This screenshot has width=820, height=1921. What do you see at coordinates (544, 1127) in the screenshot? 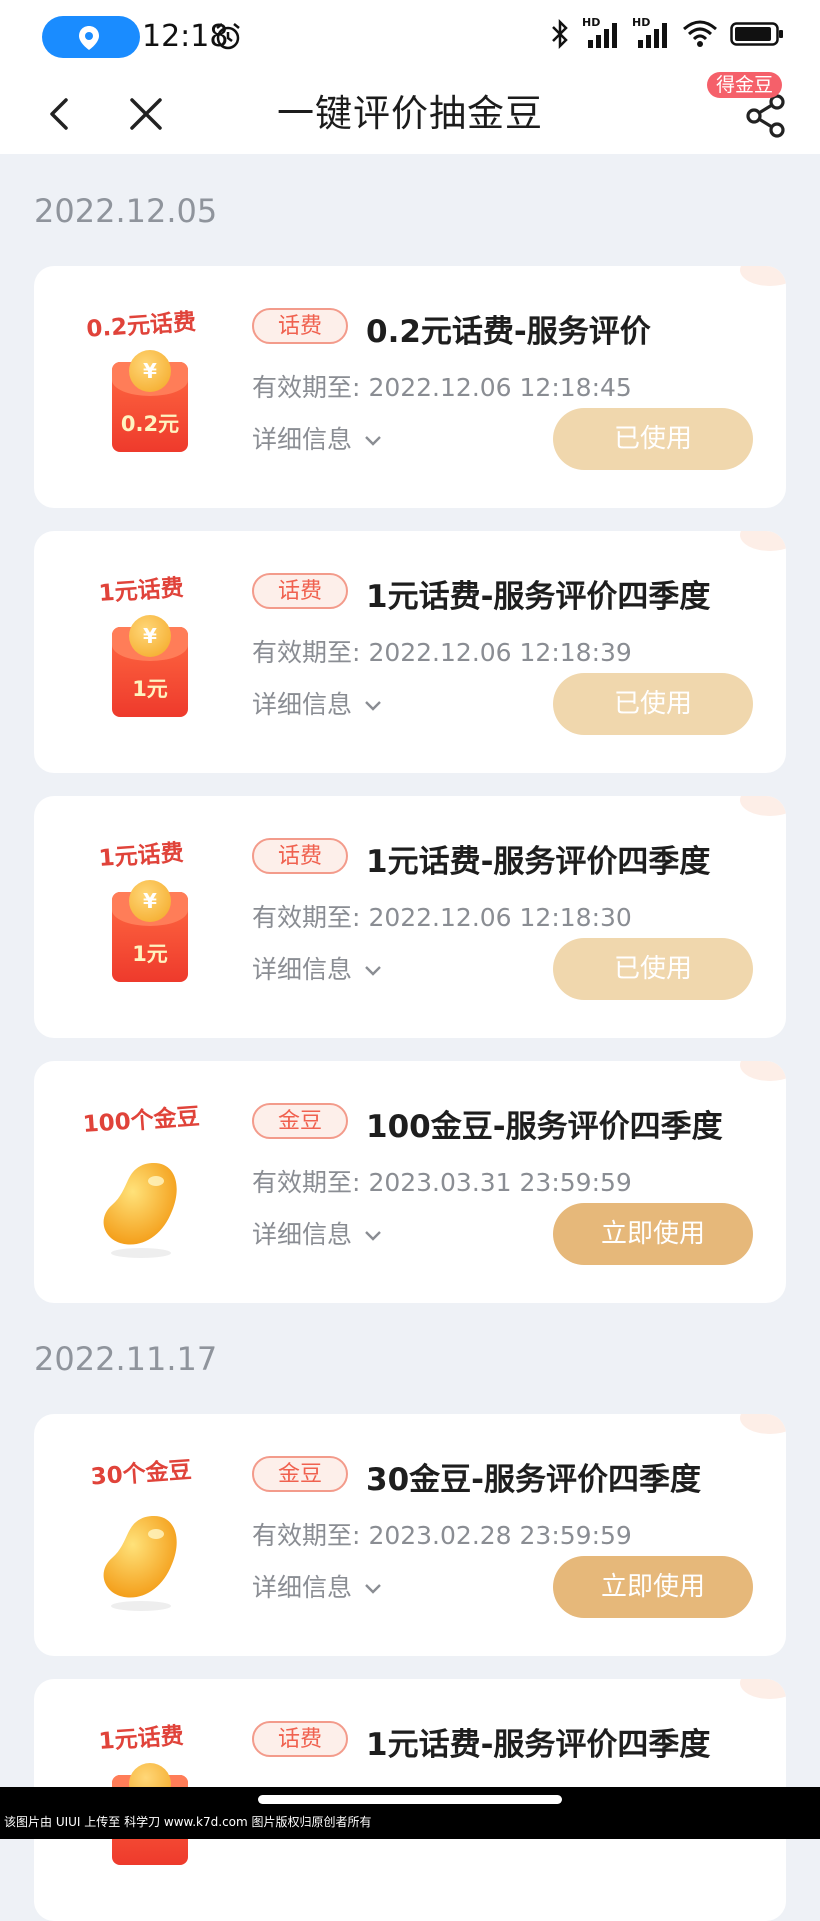
I see `coupon-name: 100金豆-服务评价四季度` at bounding box center [544, 1127].